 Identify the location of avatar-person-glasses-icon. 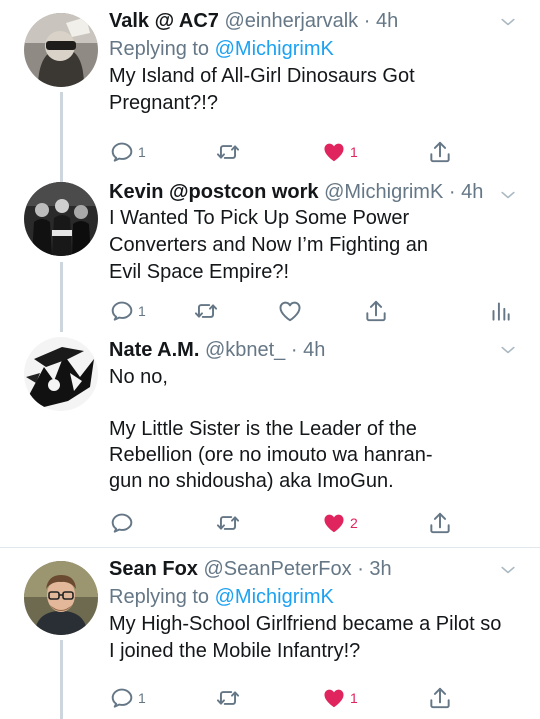
(61, 598).